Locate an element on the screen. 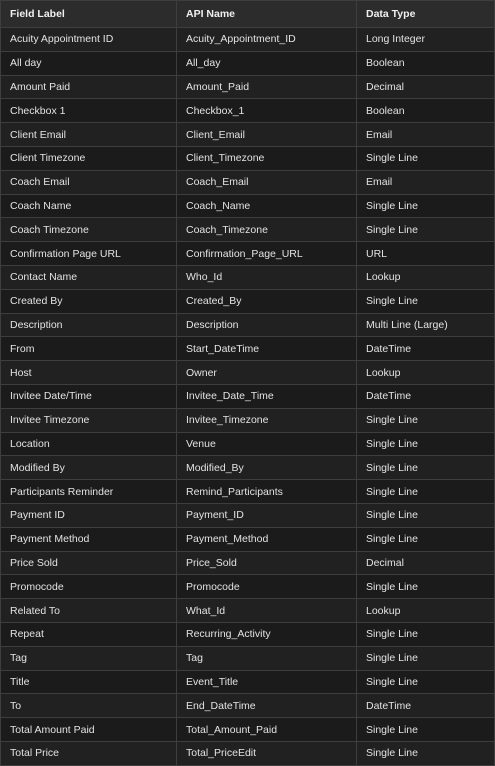 The width and height of the screenshot is (495, 766). field-label-cell: Coach Email is located at coordinates (88, 182).